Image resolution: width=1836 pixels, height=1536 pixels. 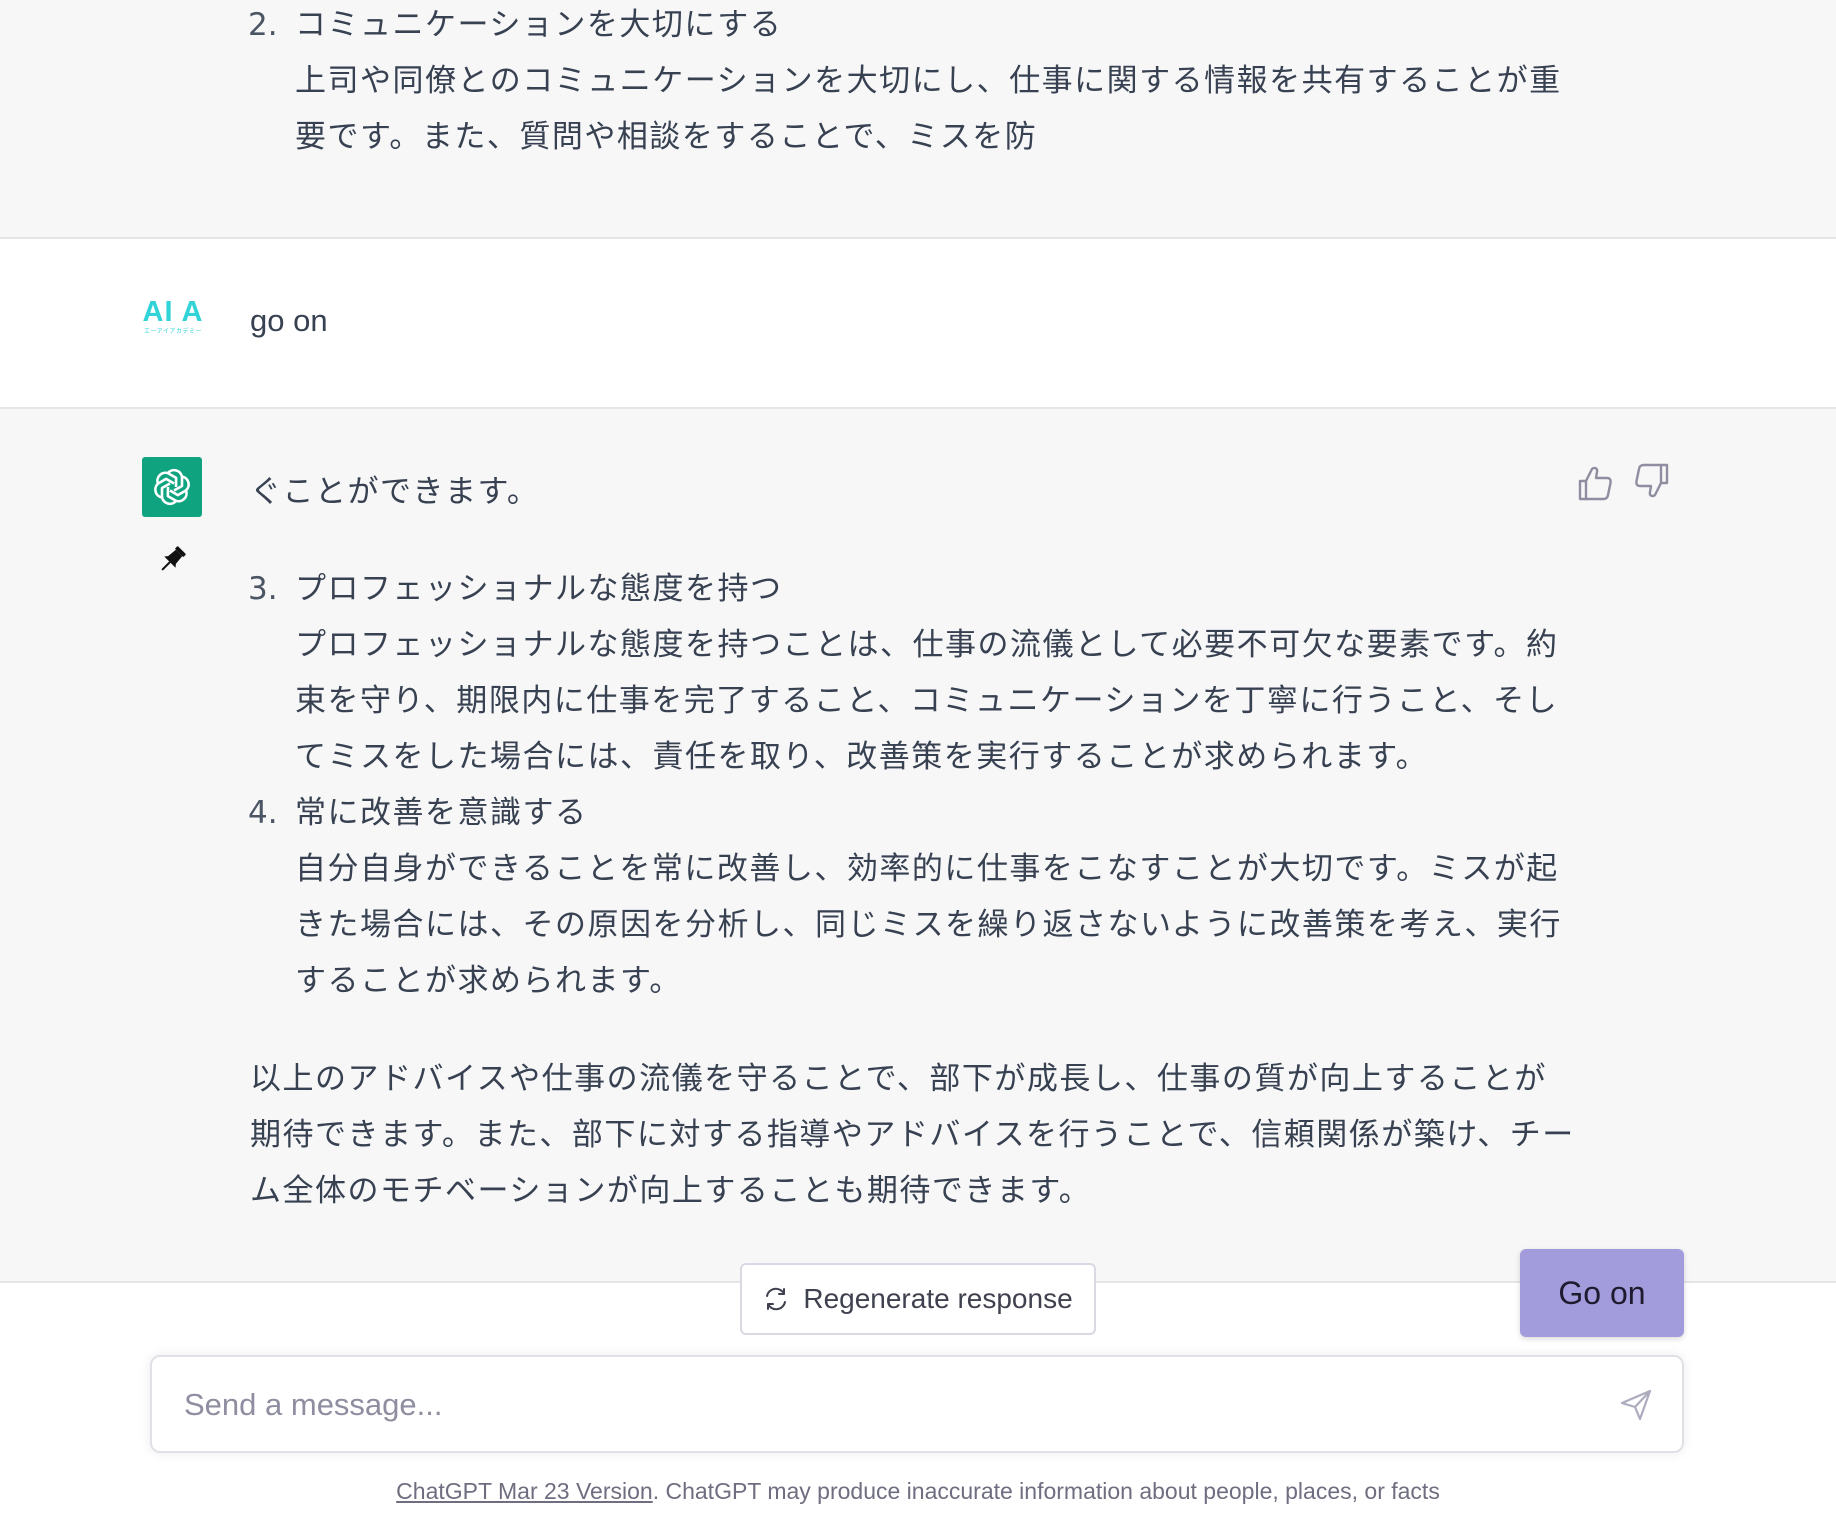 What do you see at coordinates (918, 324) in the screenshot?
I see `user-message: AI A エーアイアカデミー go on` at bounding box center [918, 324].